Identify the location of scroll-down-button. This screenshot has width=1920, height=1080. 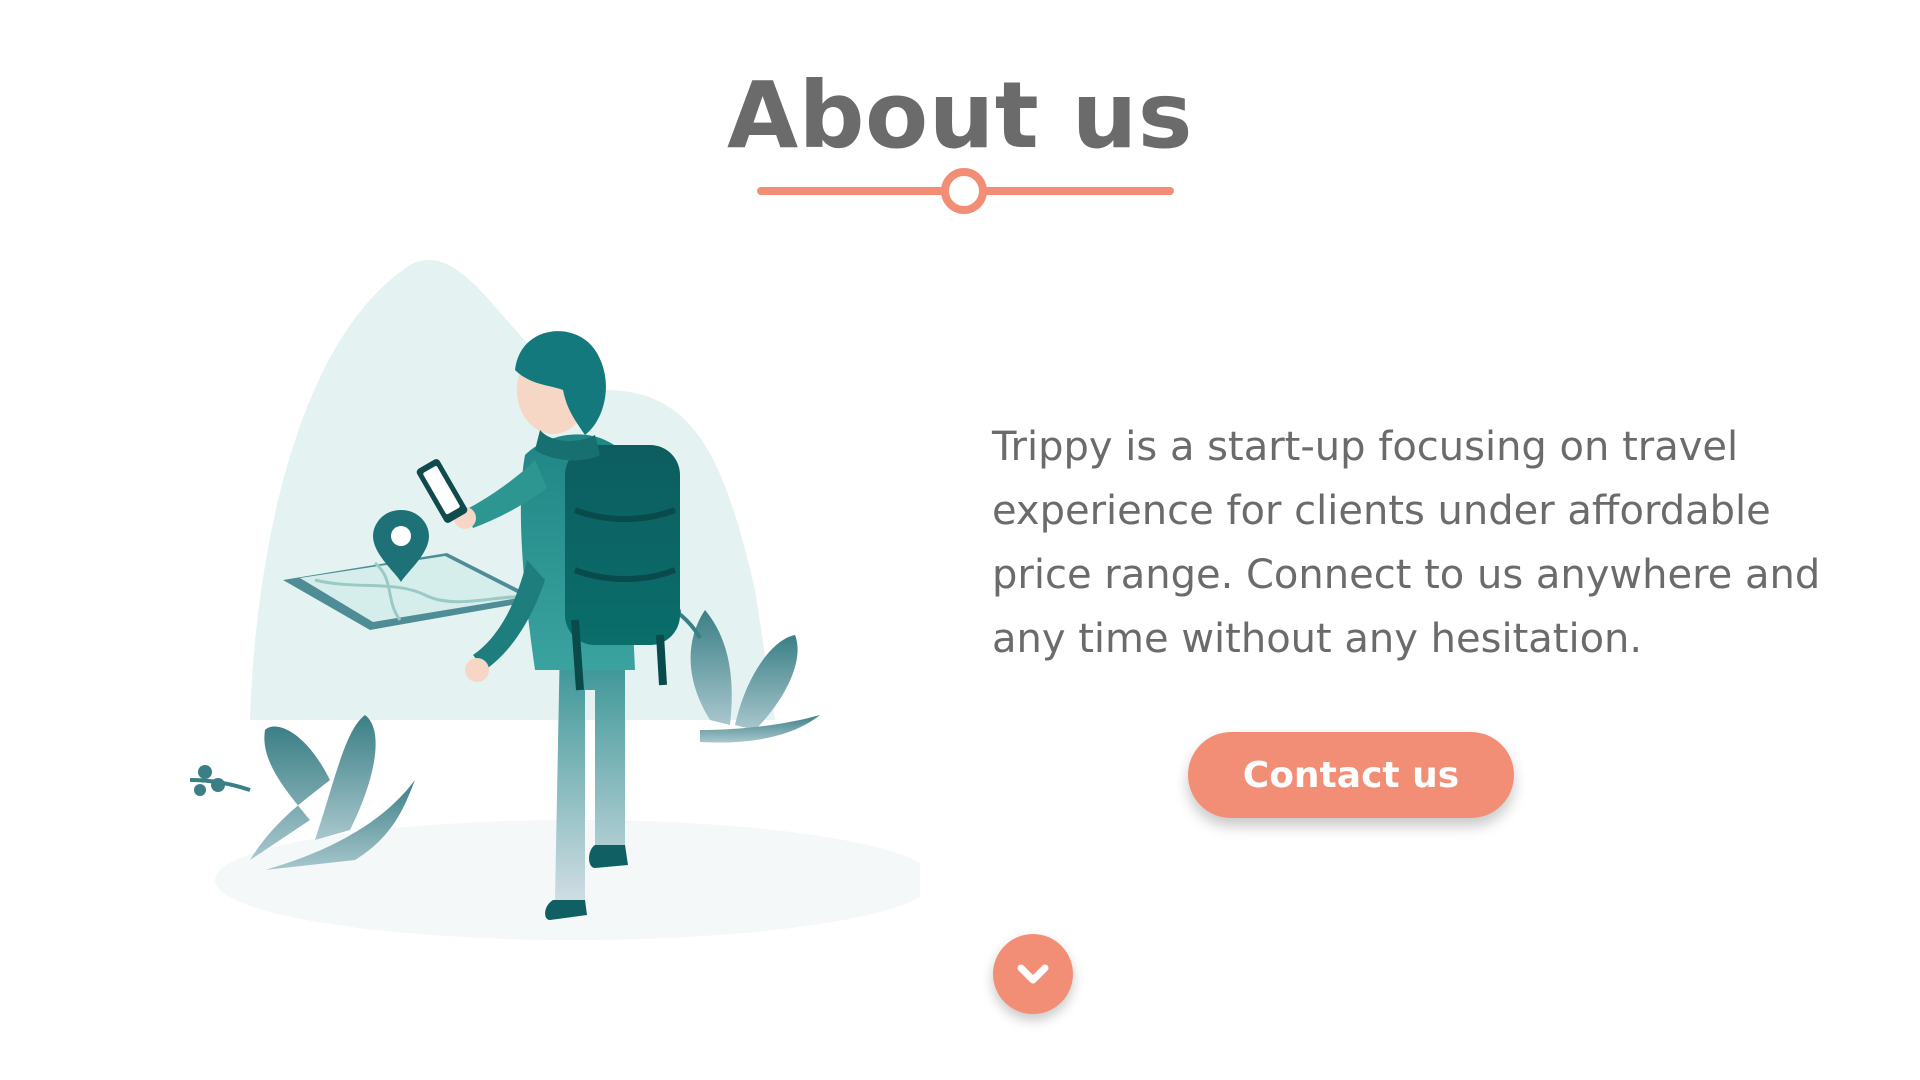
(1033, 974).